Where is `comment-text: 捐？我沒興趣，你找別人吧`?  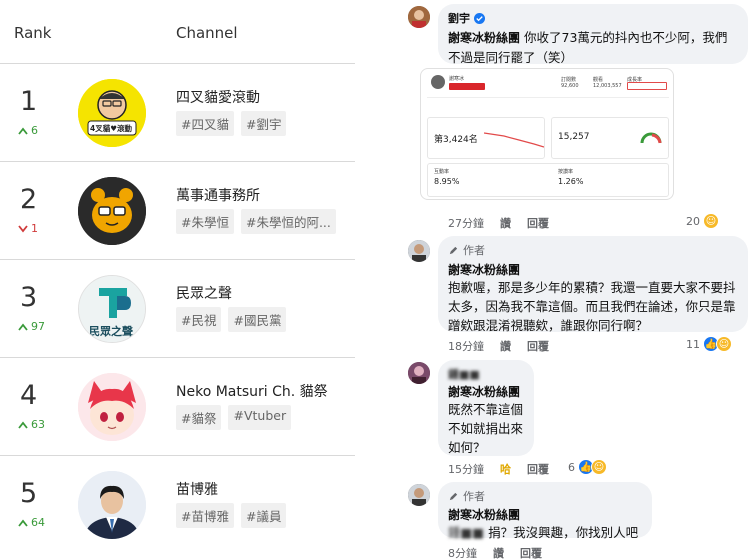 comment-text: 捐？我沒興趣，你找別人吧 is located at coordinates (563, 532).